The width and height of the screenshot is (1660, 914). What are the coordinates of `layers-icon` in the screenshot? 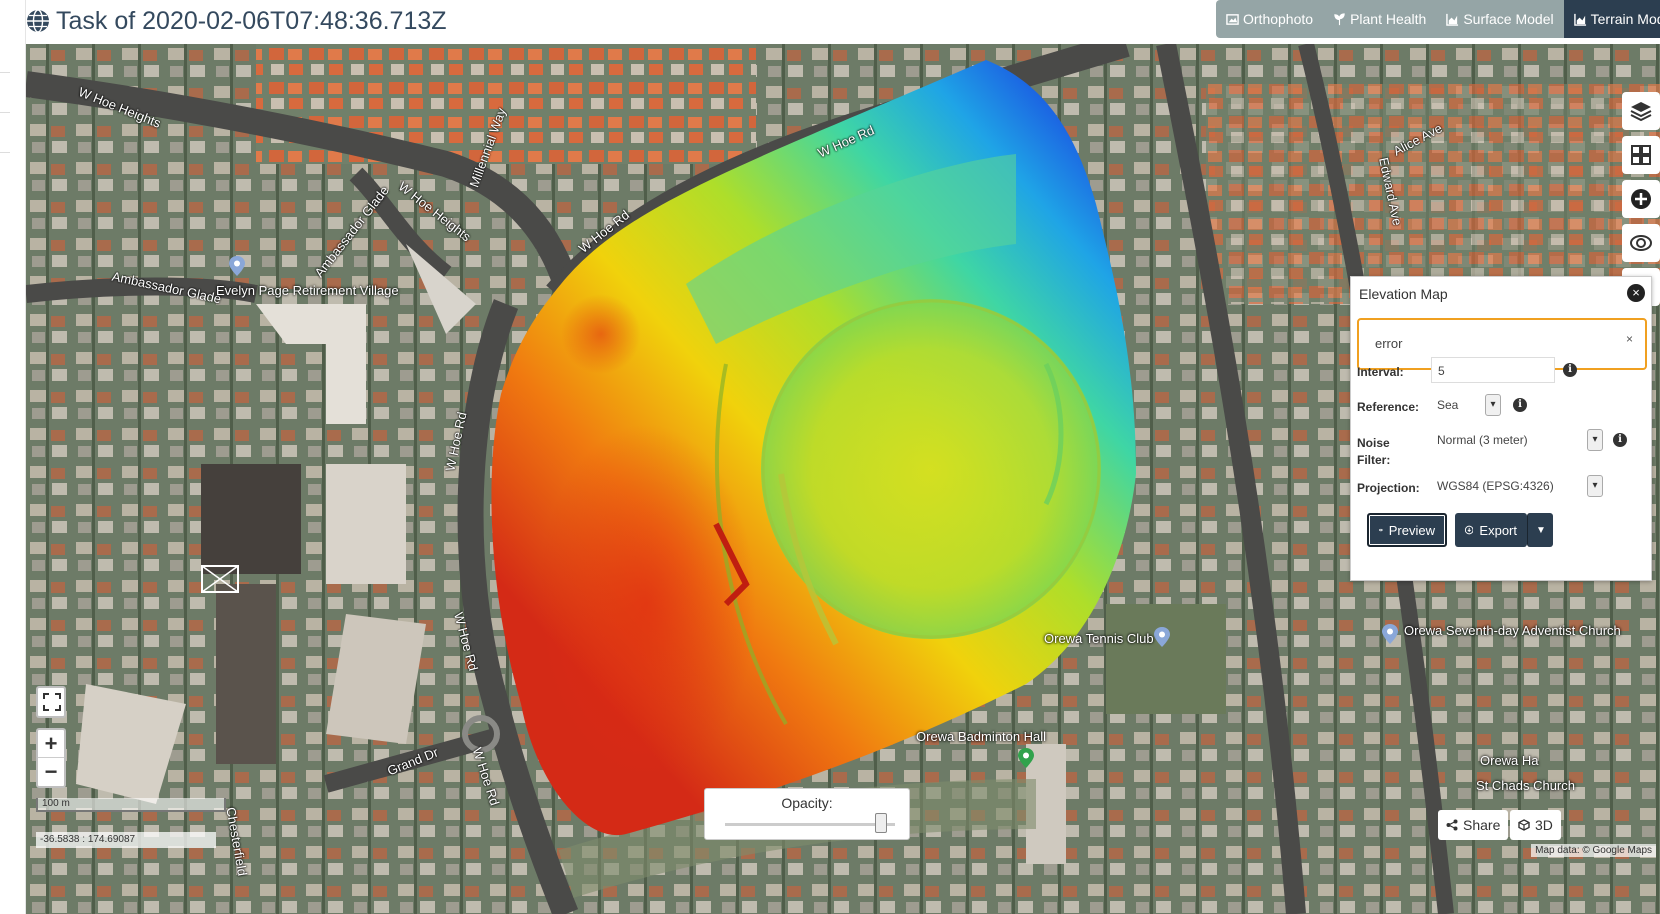 It's located at (1641, 112).